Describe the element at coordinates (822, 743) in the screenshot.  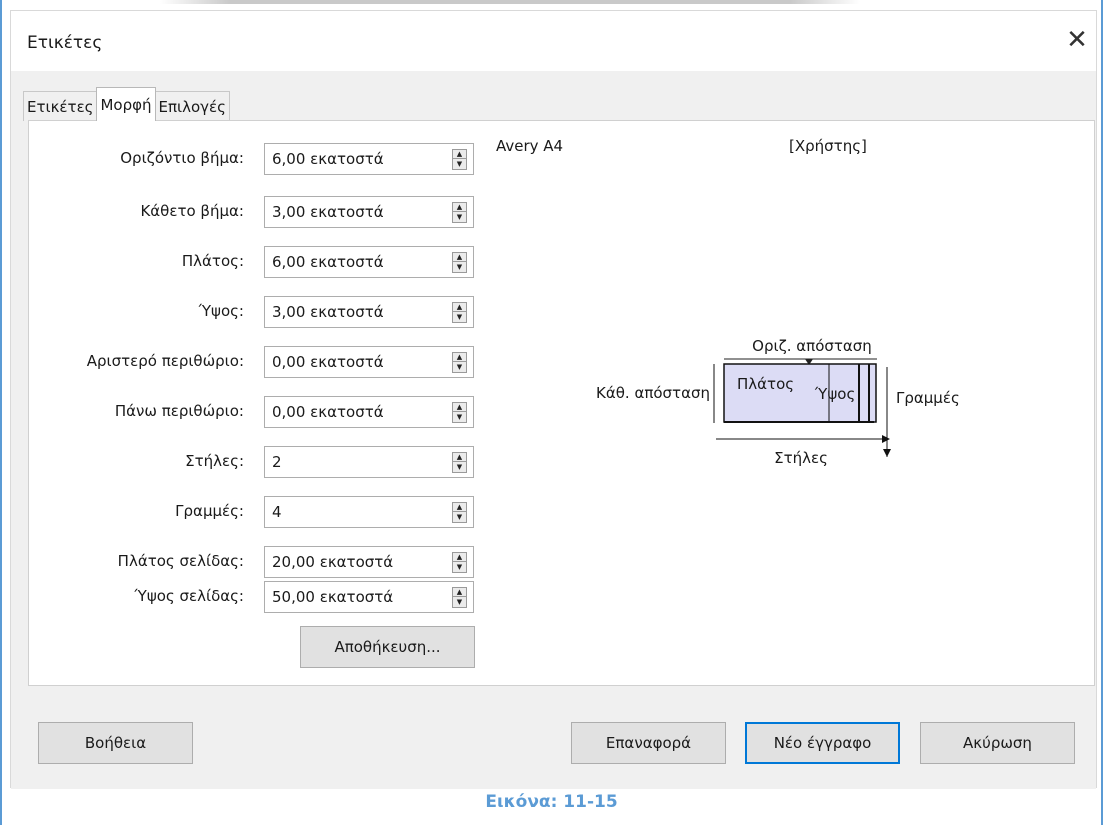
I see `new-document-button: Νέο έγγραφο` at that location.